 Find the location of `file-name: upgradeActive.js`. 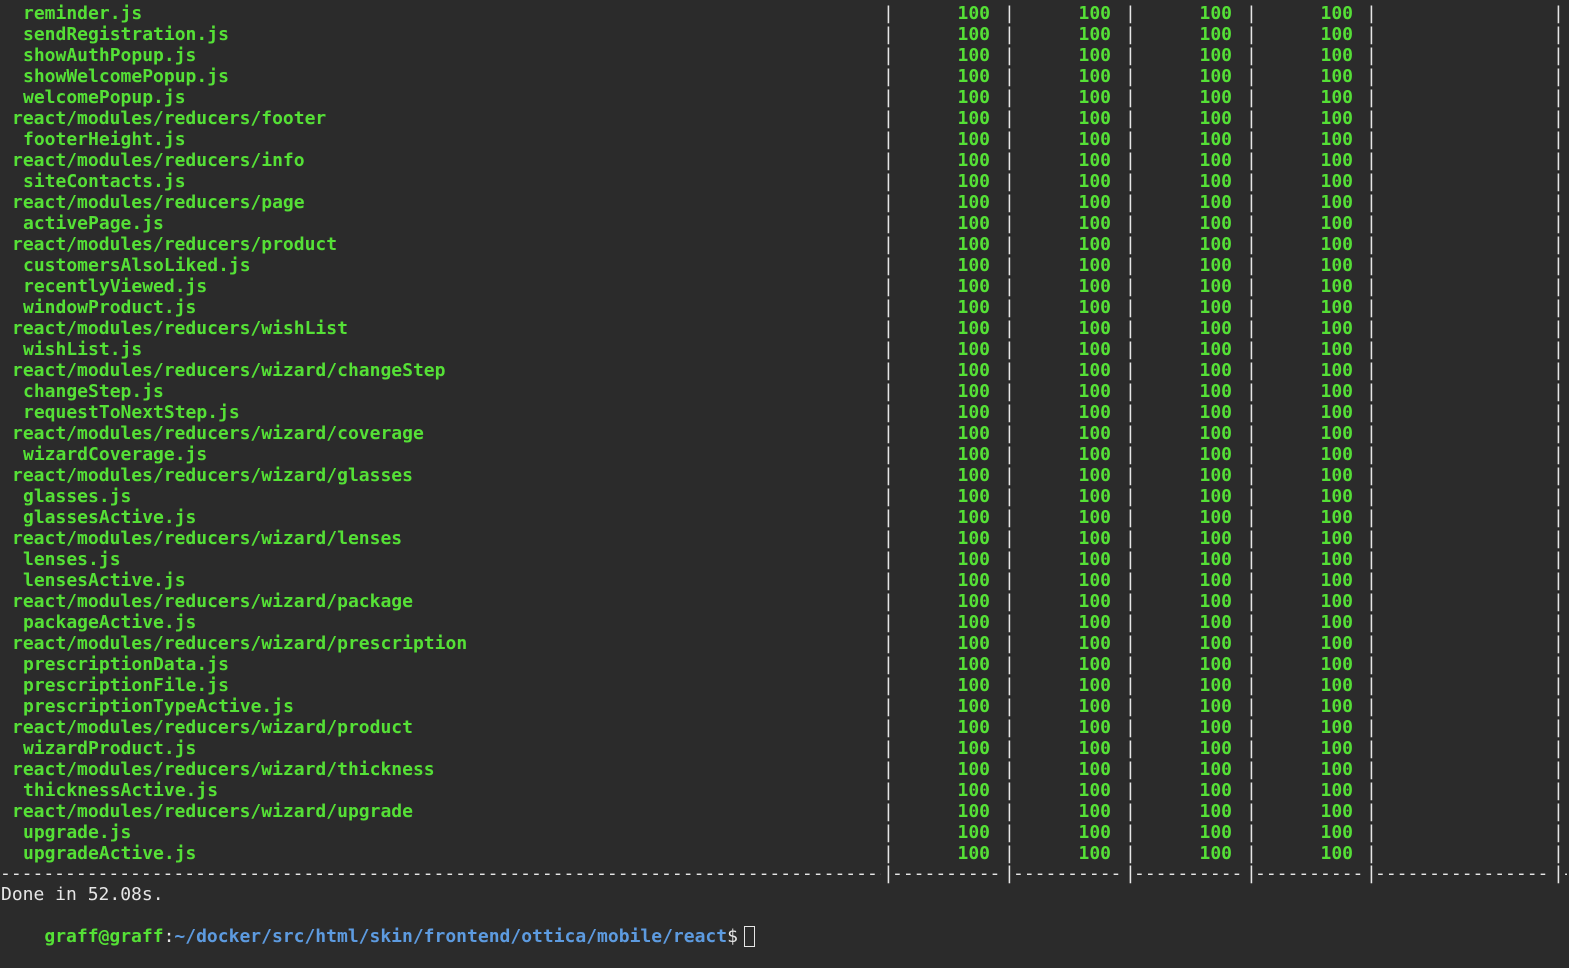

file-name: upgradeActive.js is located at coordinates (110, 853).